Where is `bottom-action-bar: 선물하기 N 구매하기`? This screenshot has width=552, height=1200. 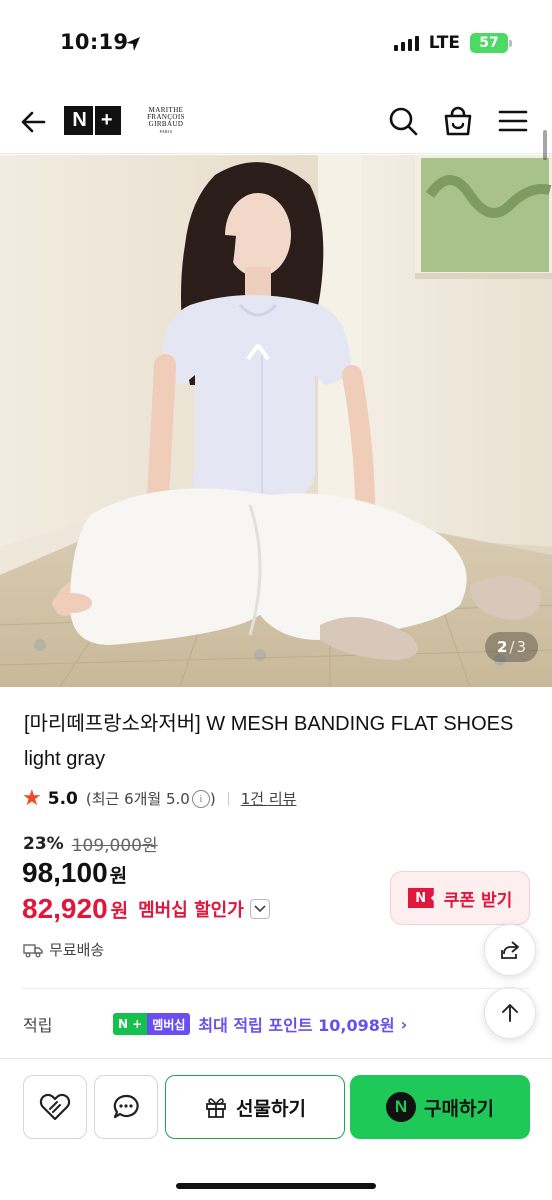 bottom-action-bar: 선물하기 N 구매하기 is located at coordinates (276, 1129).